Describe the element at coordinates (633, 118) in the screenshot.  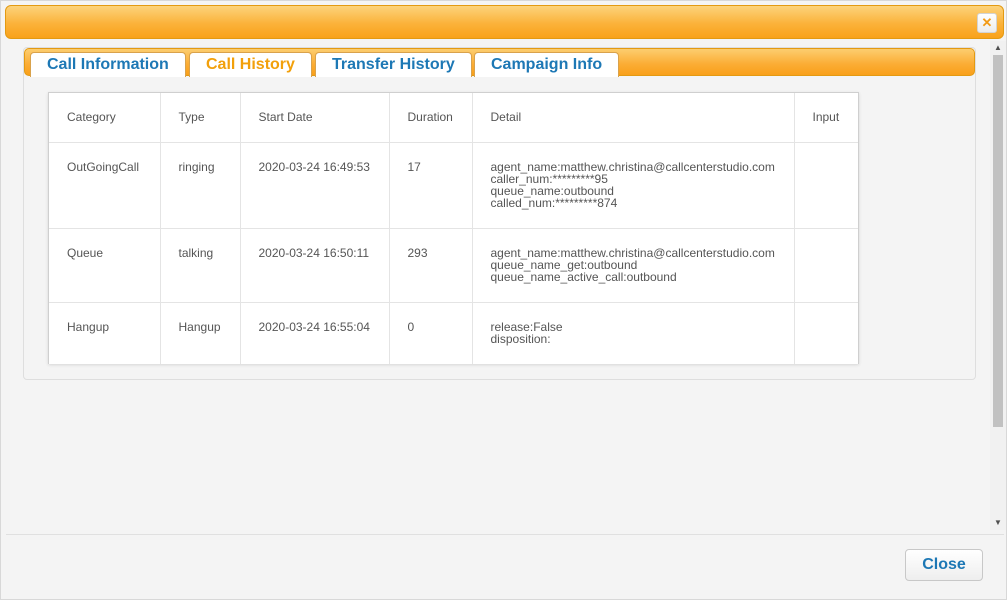
I see `column-header-detail: Detail` at that location.